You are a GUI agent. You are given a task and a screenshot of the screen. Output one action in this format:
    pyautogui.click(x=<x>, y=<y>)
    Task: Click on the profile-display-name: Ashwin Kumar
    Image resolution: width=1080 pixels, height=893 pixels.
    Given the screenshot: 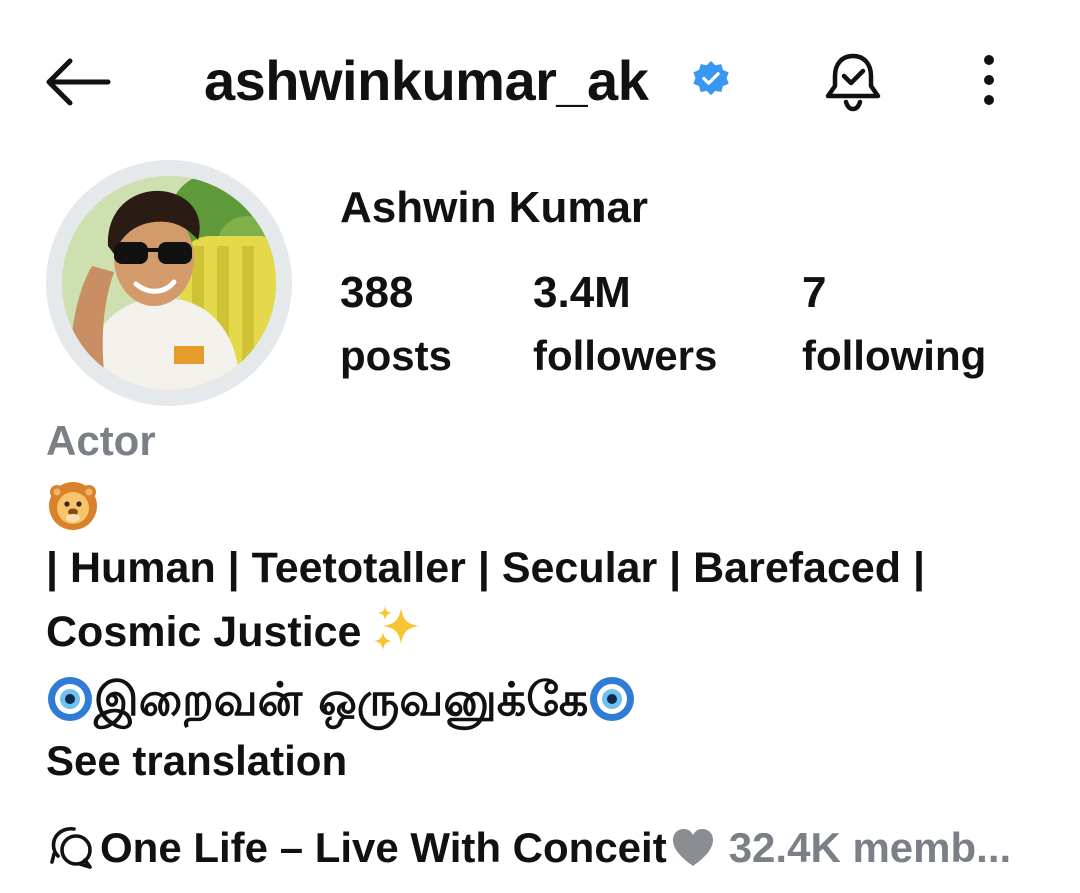 What is the action you would take?
    pyautogui.click(x=494, y=207)
    